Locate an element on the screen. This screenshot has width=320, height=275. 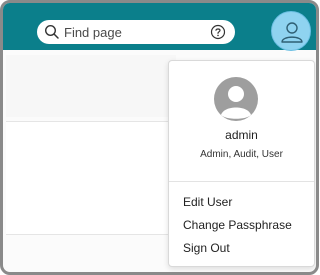
user-avatar-button is located at coordinates (291, 31).